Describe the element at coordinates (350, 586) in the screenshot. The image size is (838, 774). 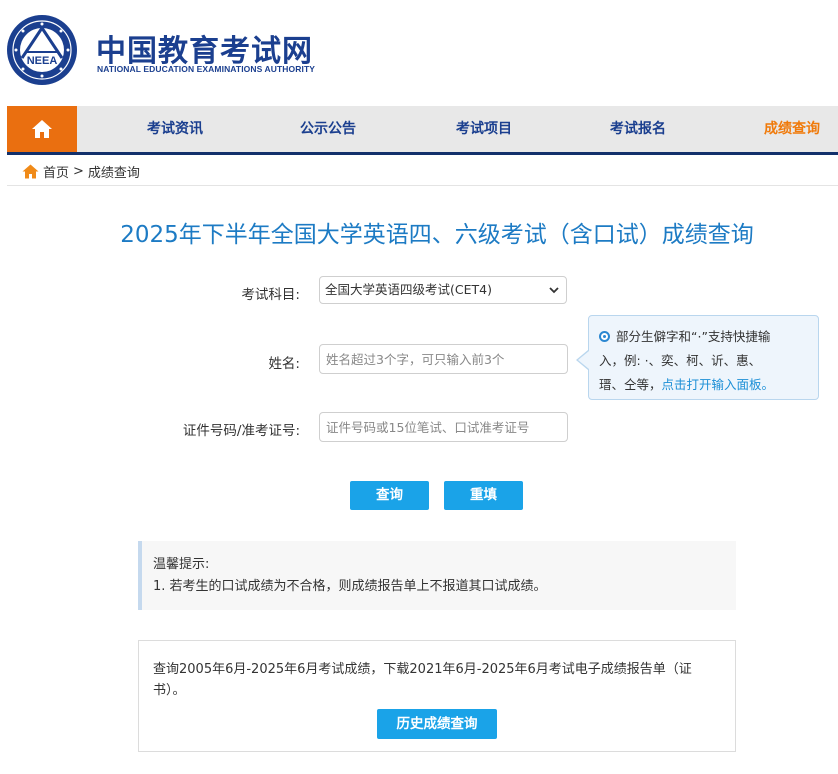
I see `reminder-item: 1. 若考生的口试成绩为不合格，则成绩报告单上不报道其口试成绩。` at that location.